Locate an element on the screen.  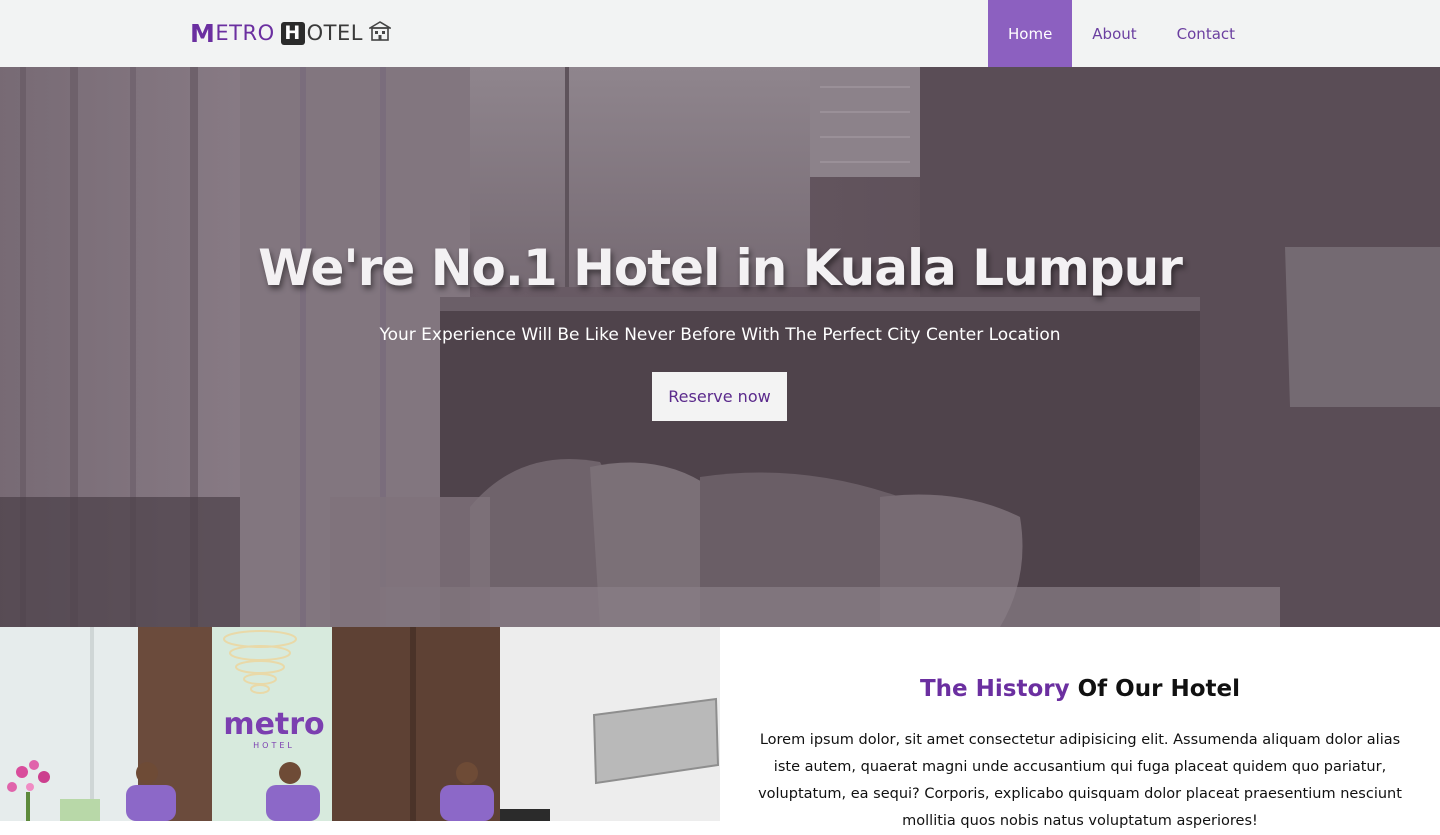
lobby-image: metro HOTEL is located at coordinates (360, 724).